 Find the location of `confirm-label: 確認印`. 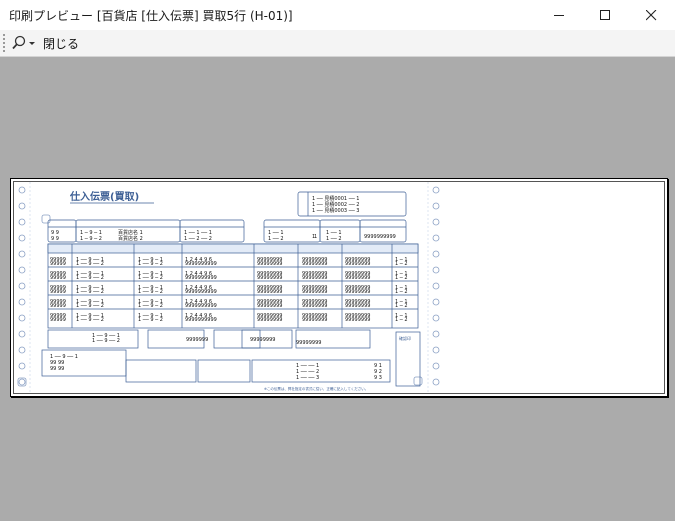

confirm-label: 確認印 is located at coordinates (405, 338).